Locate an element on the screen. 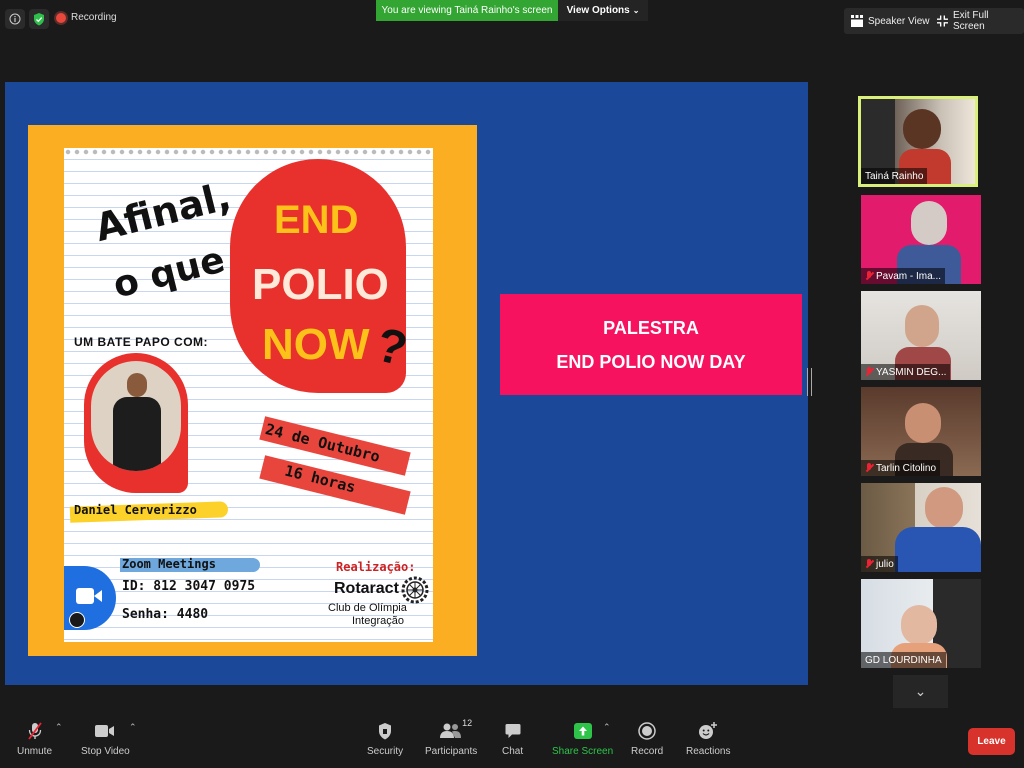  viewing-screen-banner: You are viewing Tainá Rainho's screen is located at coordinates (467, 10).